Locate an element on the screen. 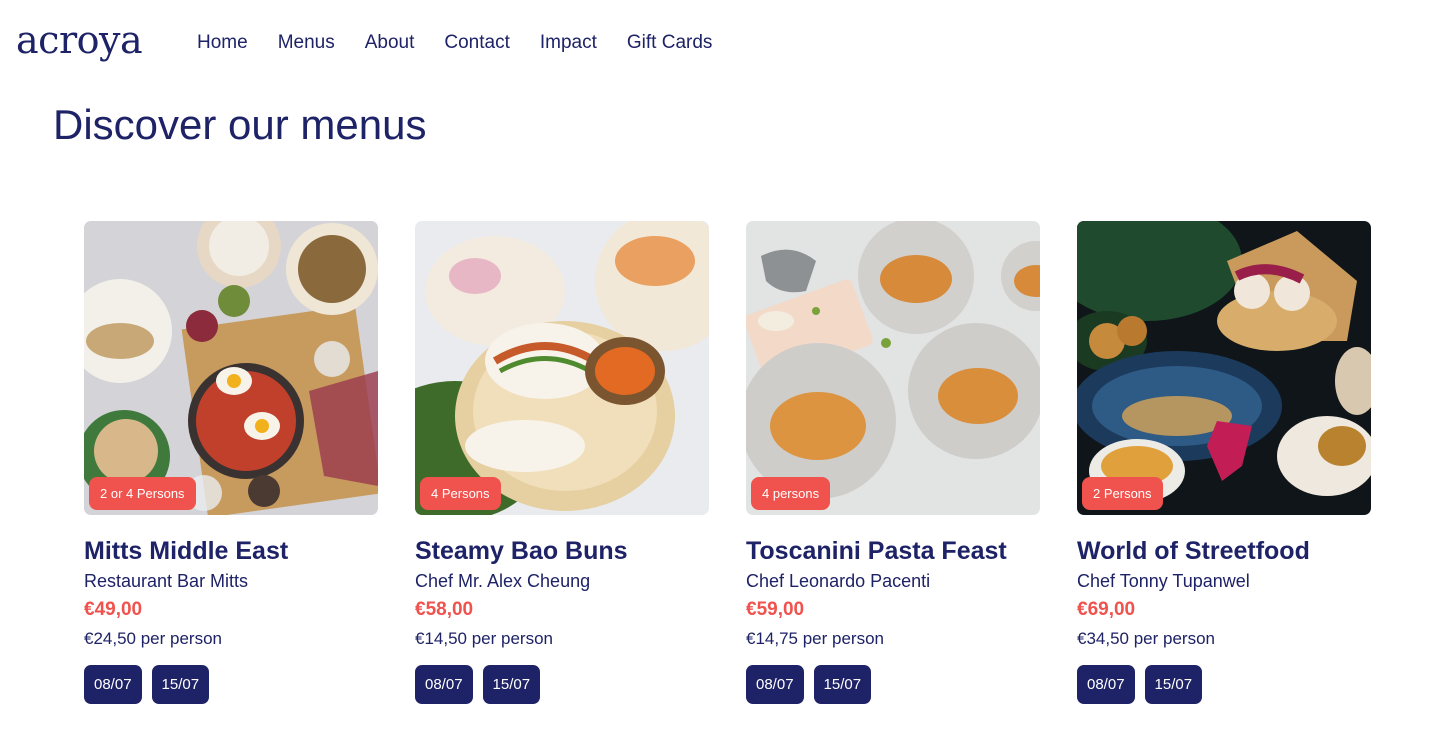 The image size is (1456, 738). menu-price-per-person: €34,50 per person is located at coordinates (1146, 638).